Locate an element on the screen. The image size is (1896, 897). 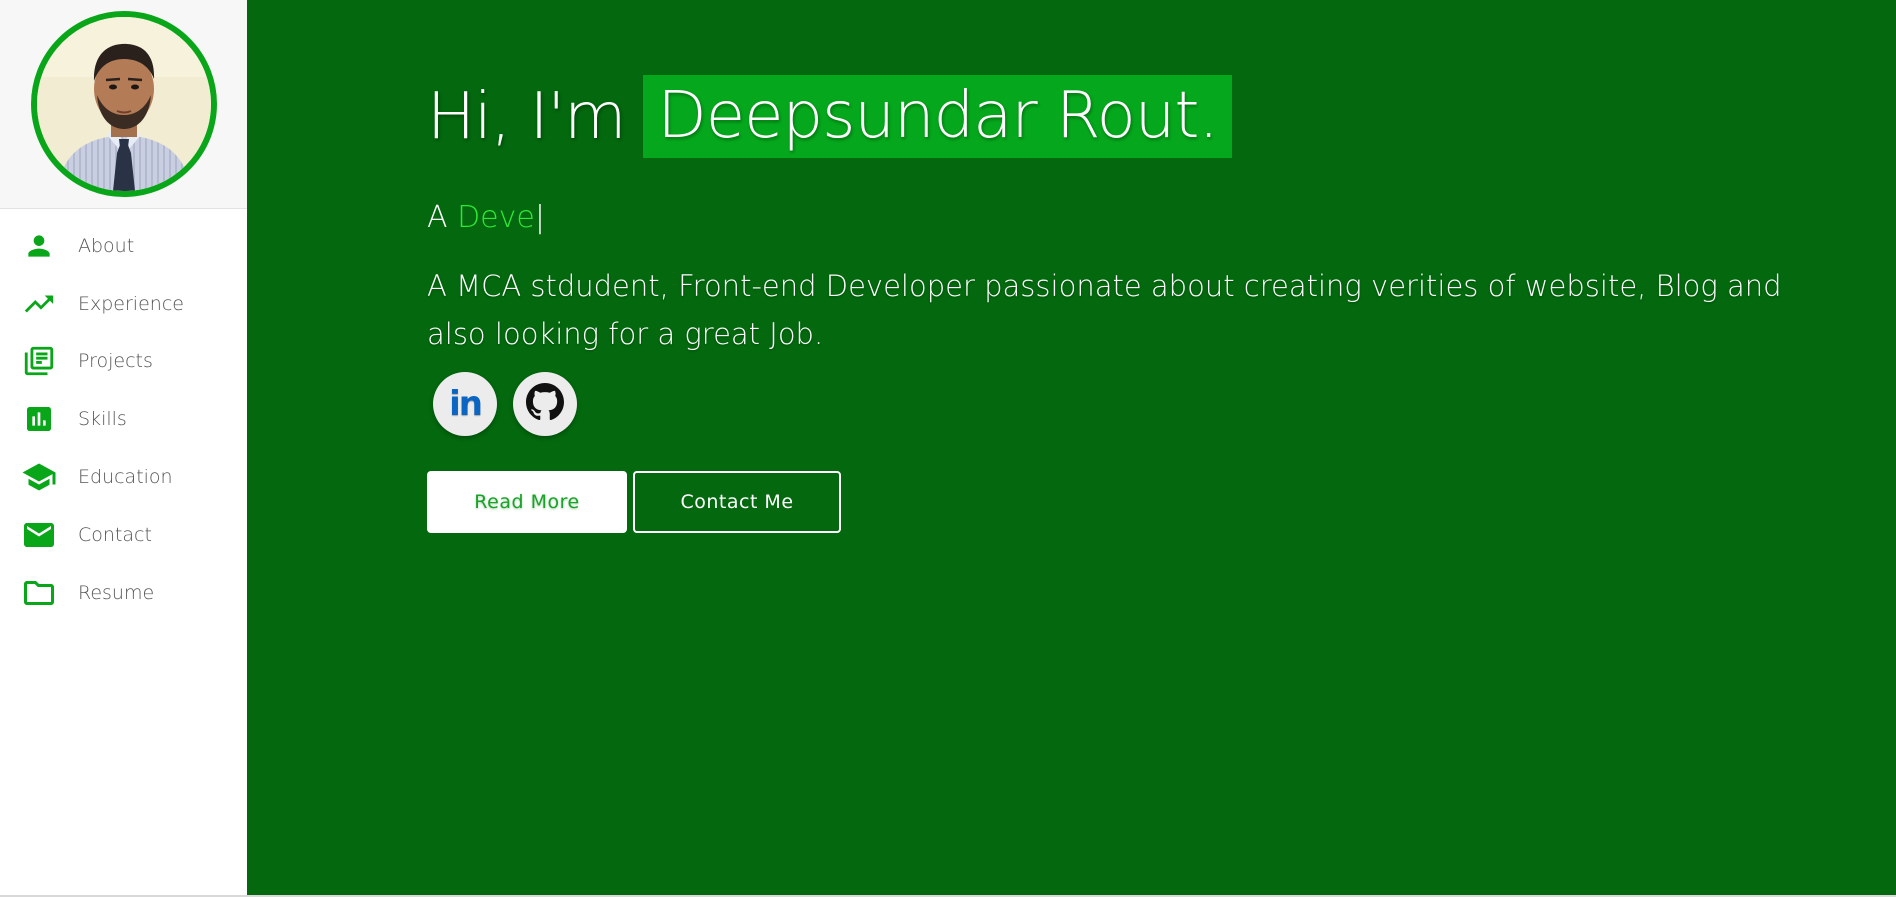
read-more-button: Read More is located at coordinates (527, 502).